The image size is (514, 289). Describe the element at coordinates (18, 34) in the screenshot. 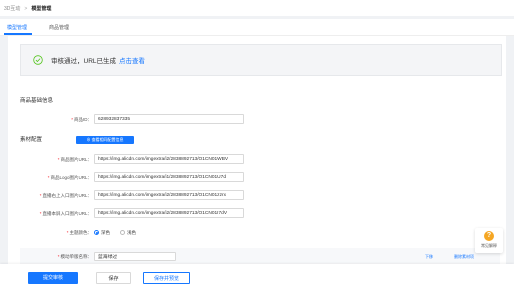

I see `active-tab-indicator` at that location.